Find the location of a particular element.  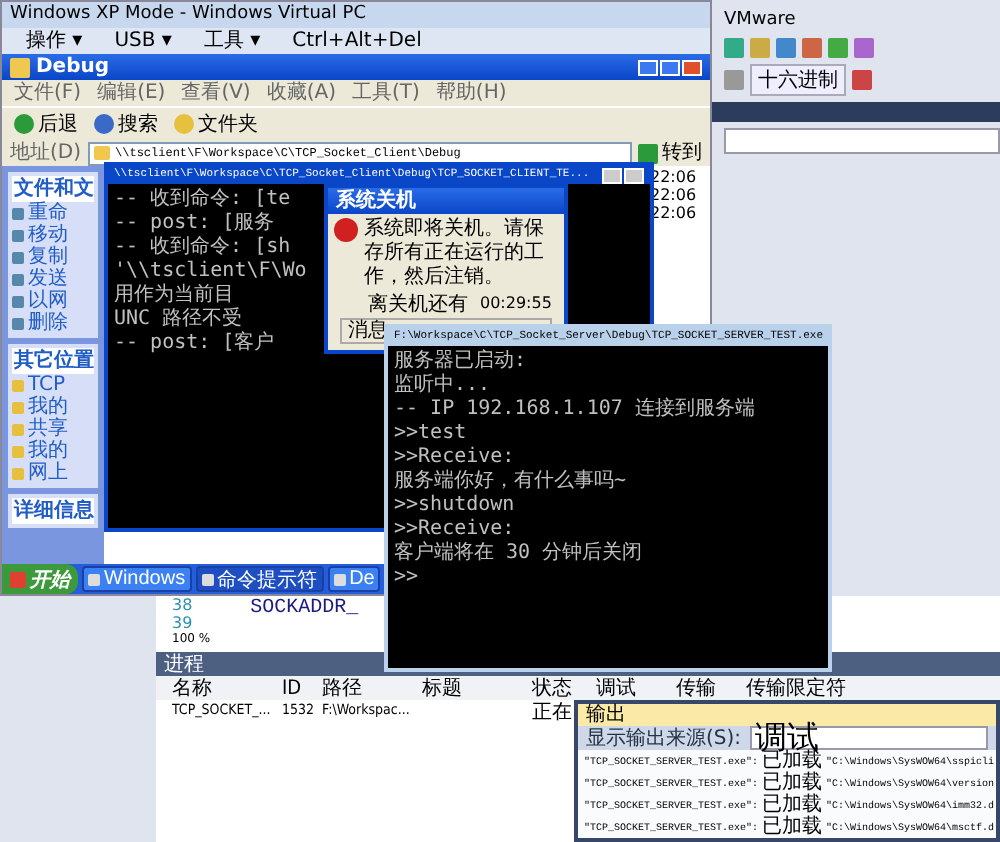

panel-title: 输出 is located at coordinates (606, 715).